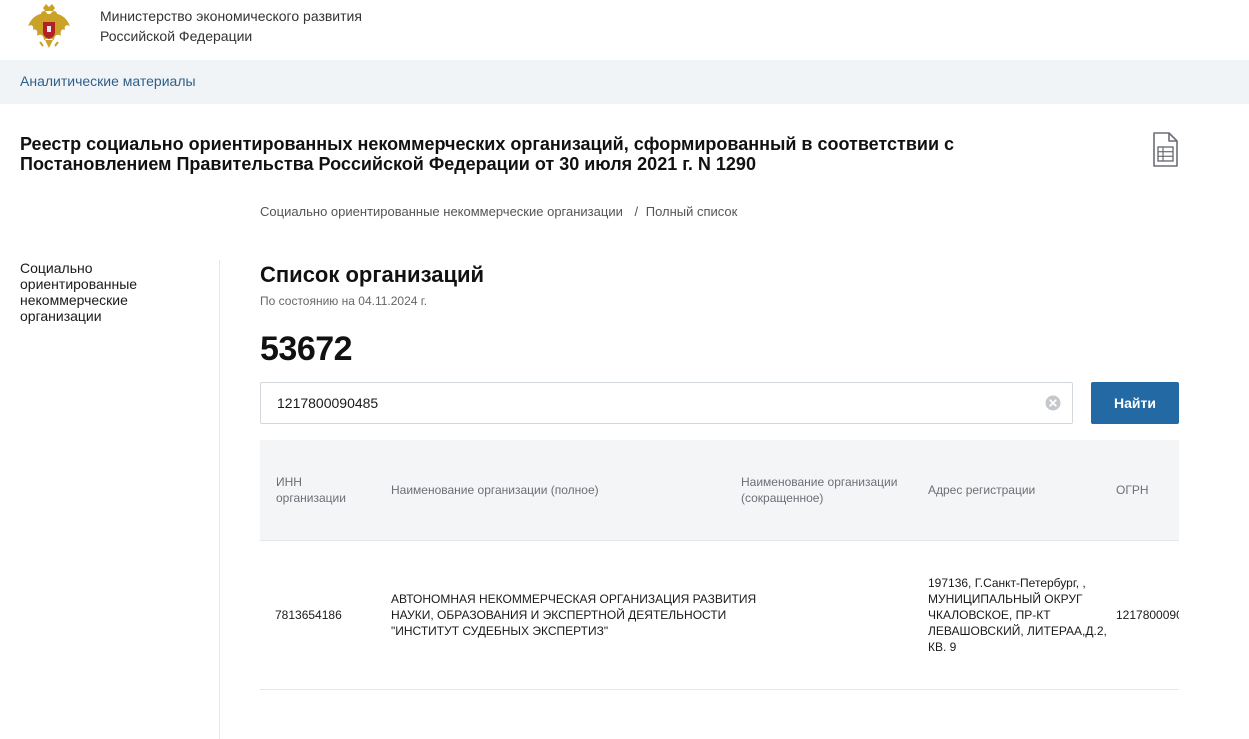 The width and height of the screenshot is (1249, 739). What do you see at coordinates (79, 284) in the screenshot?
I see `sidebar-item-line: ориентированные` at bounding box center [79, 284].